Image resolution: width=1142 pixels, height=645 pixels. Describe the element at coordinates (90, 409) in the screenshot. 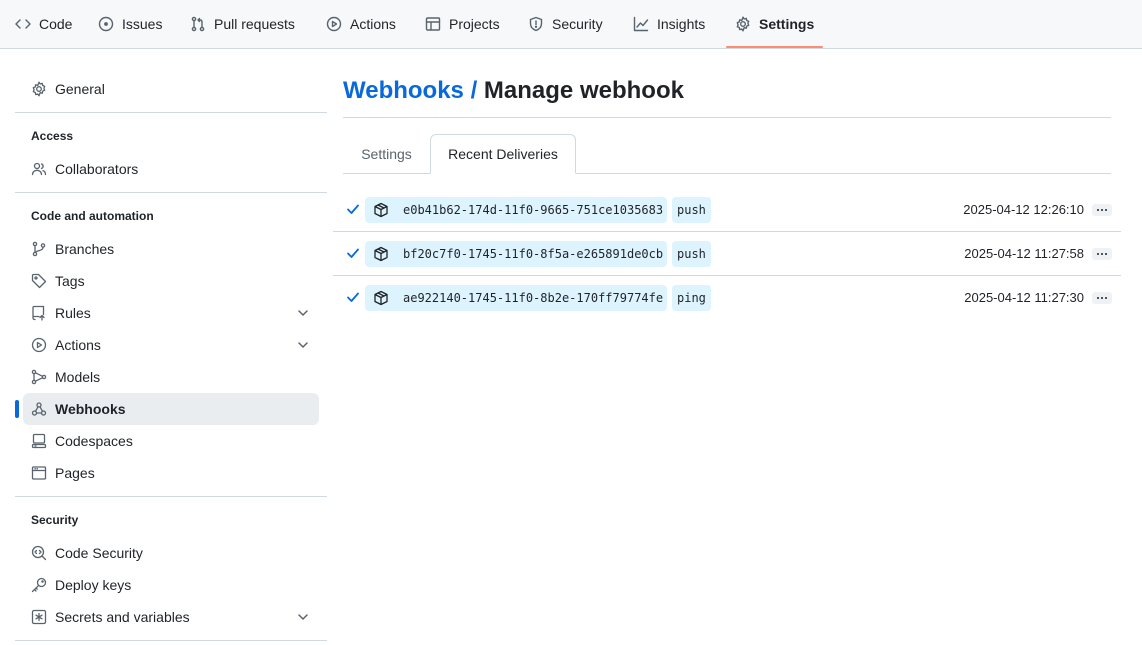

I see `sidebar-item-label: Webhooks` at that location.